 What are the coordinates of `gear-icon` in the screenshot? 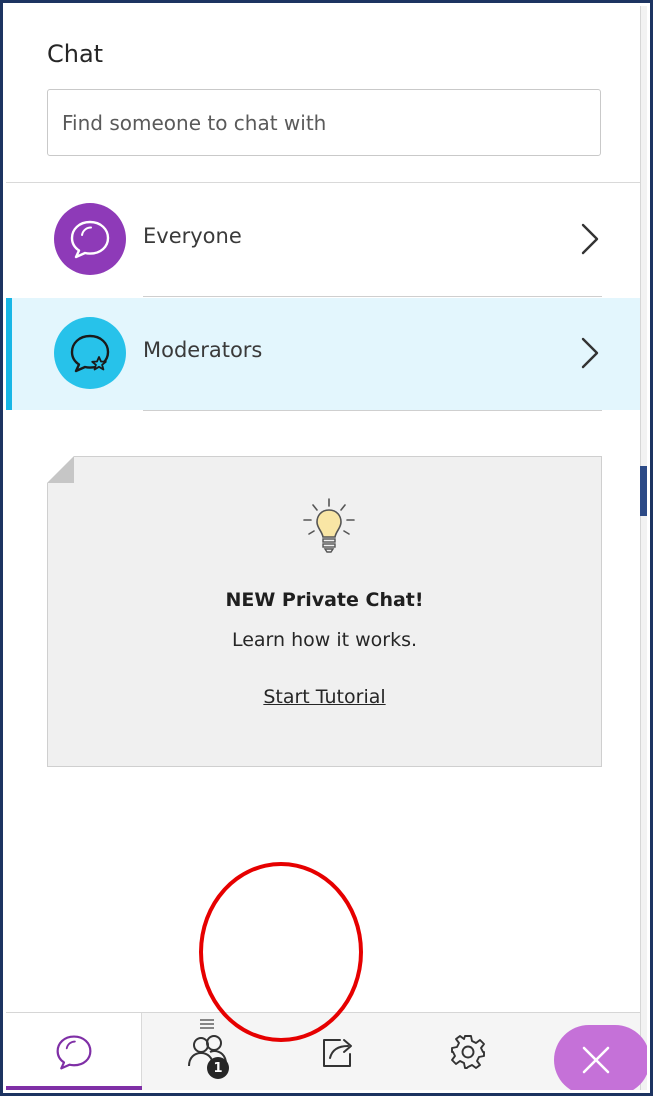 It's located at (468, 1052).